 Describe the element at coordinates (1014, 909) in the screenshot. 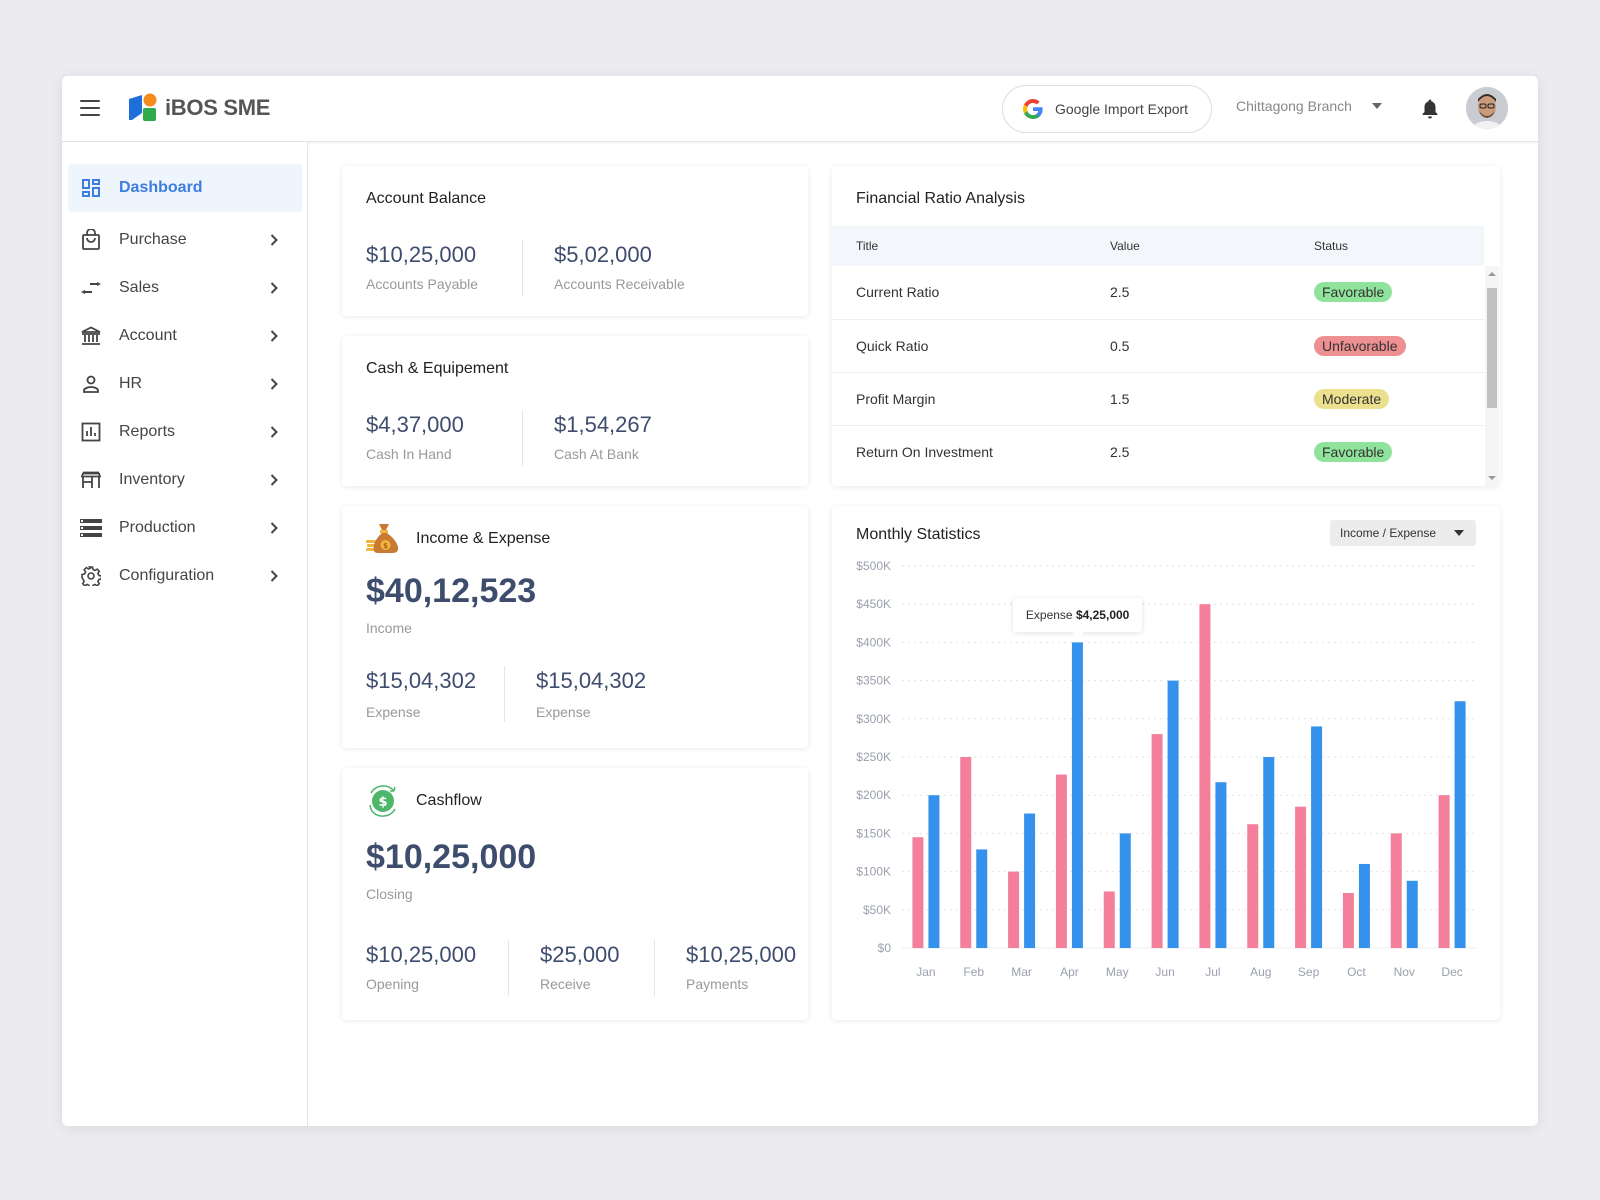

I see `bar-income-mar` at that location.